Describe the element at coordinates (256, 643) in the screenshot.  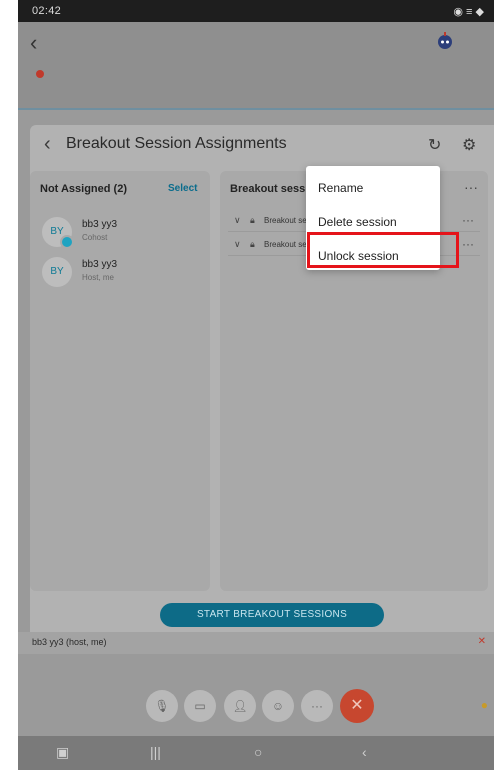
I see `user-strip: bb3 yy3 (host, me) ✕` at that location.